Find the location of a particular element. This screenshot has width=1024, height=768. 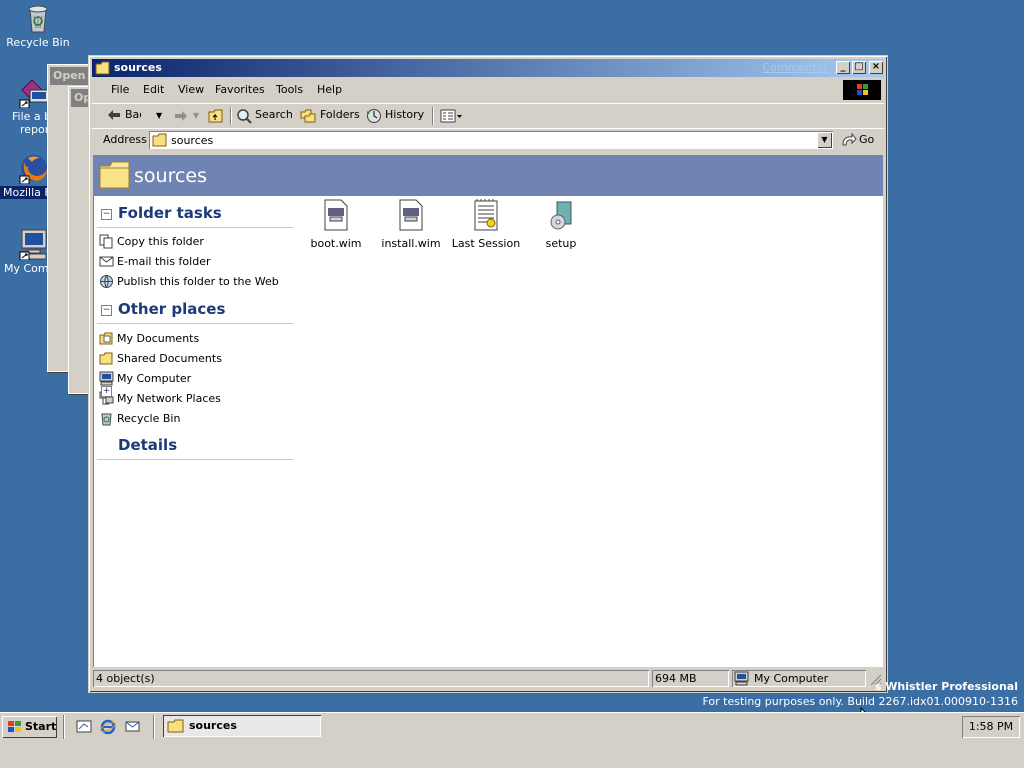

details-heading: Details is located at coordinates (147, 445).